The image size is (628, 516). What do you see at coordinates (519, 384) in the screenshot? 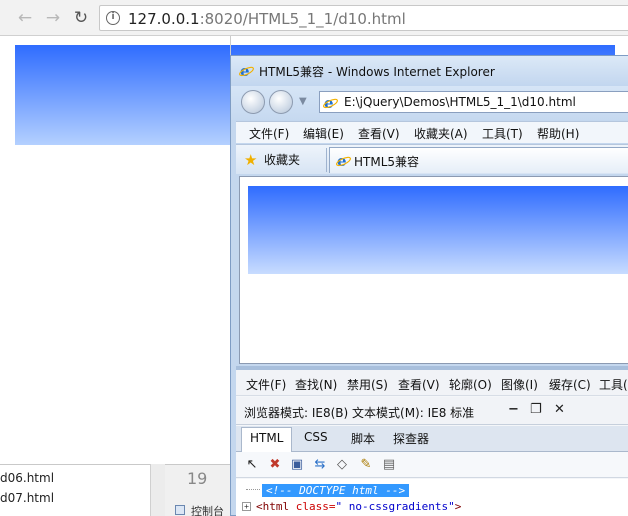
I see `dev-menu-images: 图像(I)` at bounding box center [519, 384].